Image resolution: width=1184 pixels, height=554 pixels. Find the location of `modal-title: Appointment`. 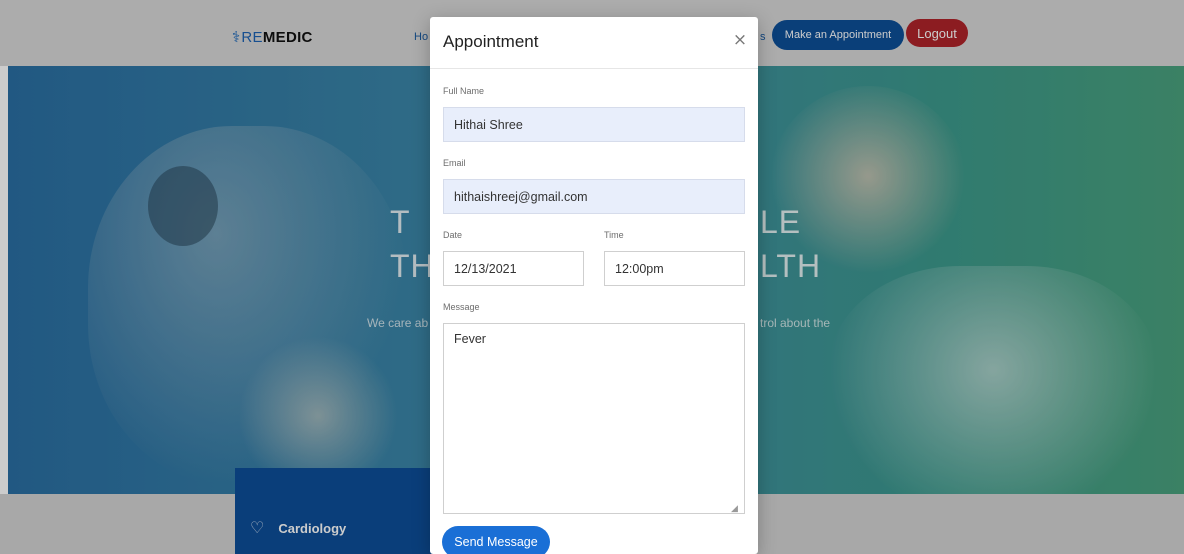

modal-title: Appointment is located at coordinates (491, 41).